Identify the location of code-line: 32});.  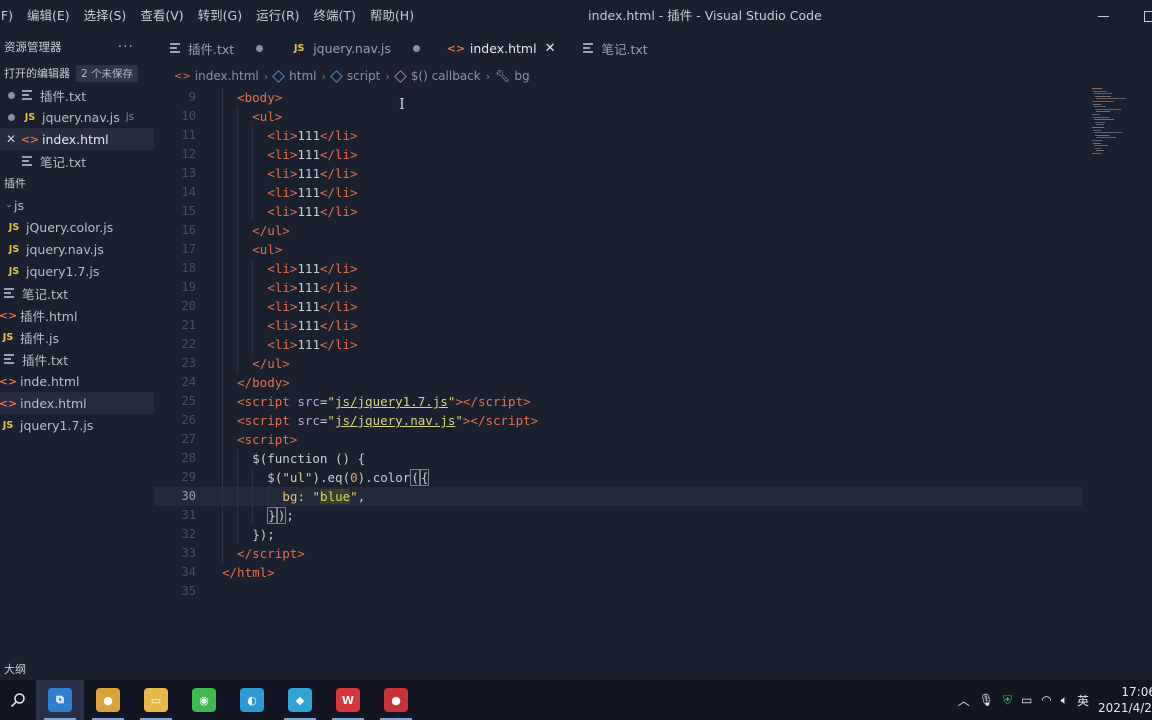
(618, 534).